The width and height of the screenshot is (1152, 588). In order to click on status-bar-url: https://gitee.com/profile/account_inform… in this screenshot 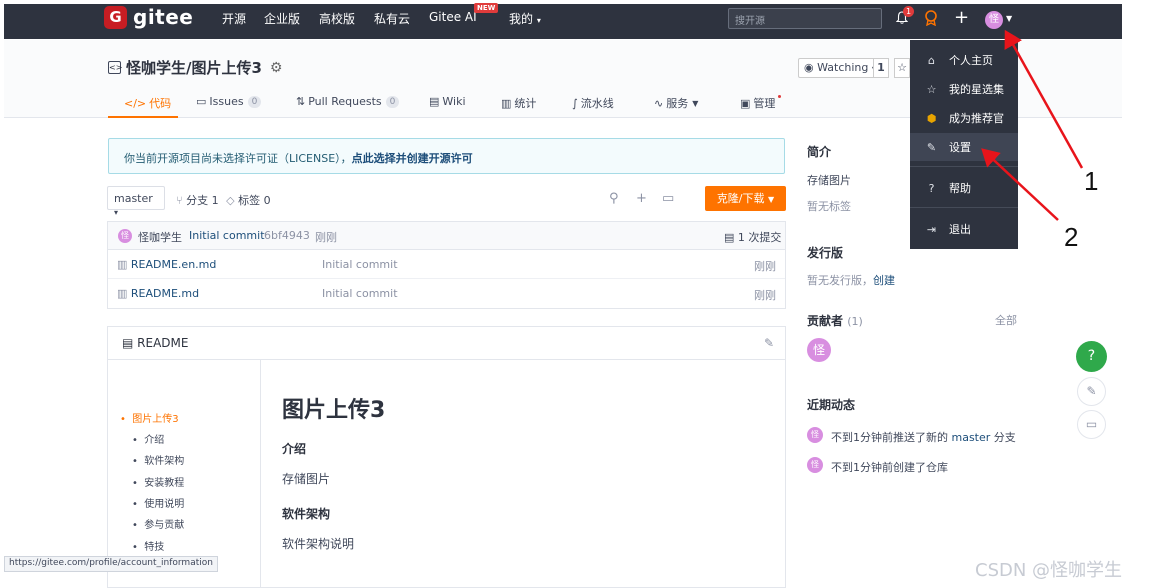, I will do `click(111, 564)`.